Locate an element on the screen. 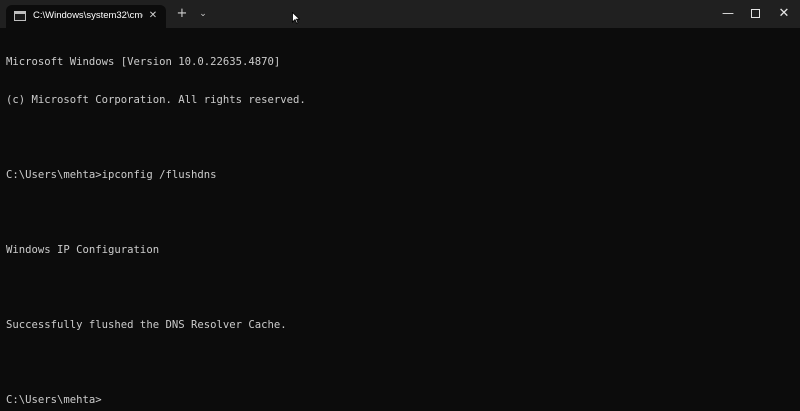  terminal-prompt: C:\Users\mehta> is located at coordinates (403, 400).